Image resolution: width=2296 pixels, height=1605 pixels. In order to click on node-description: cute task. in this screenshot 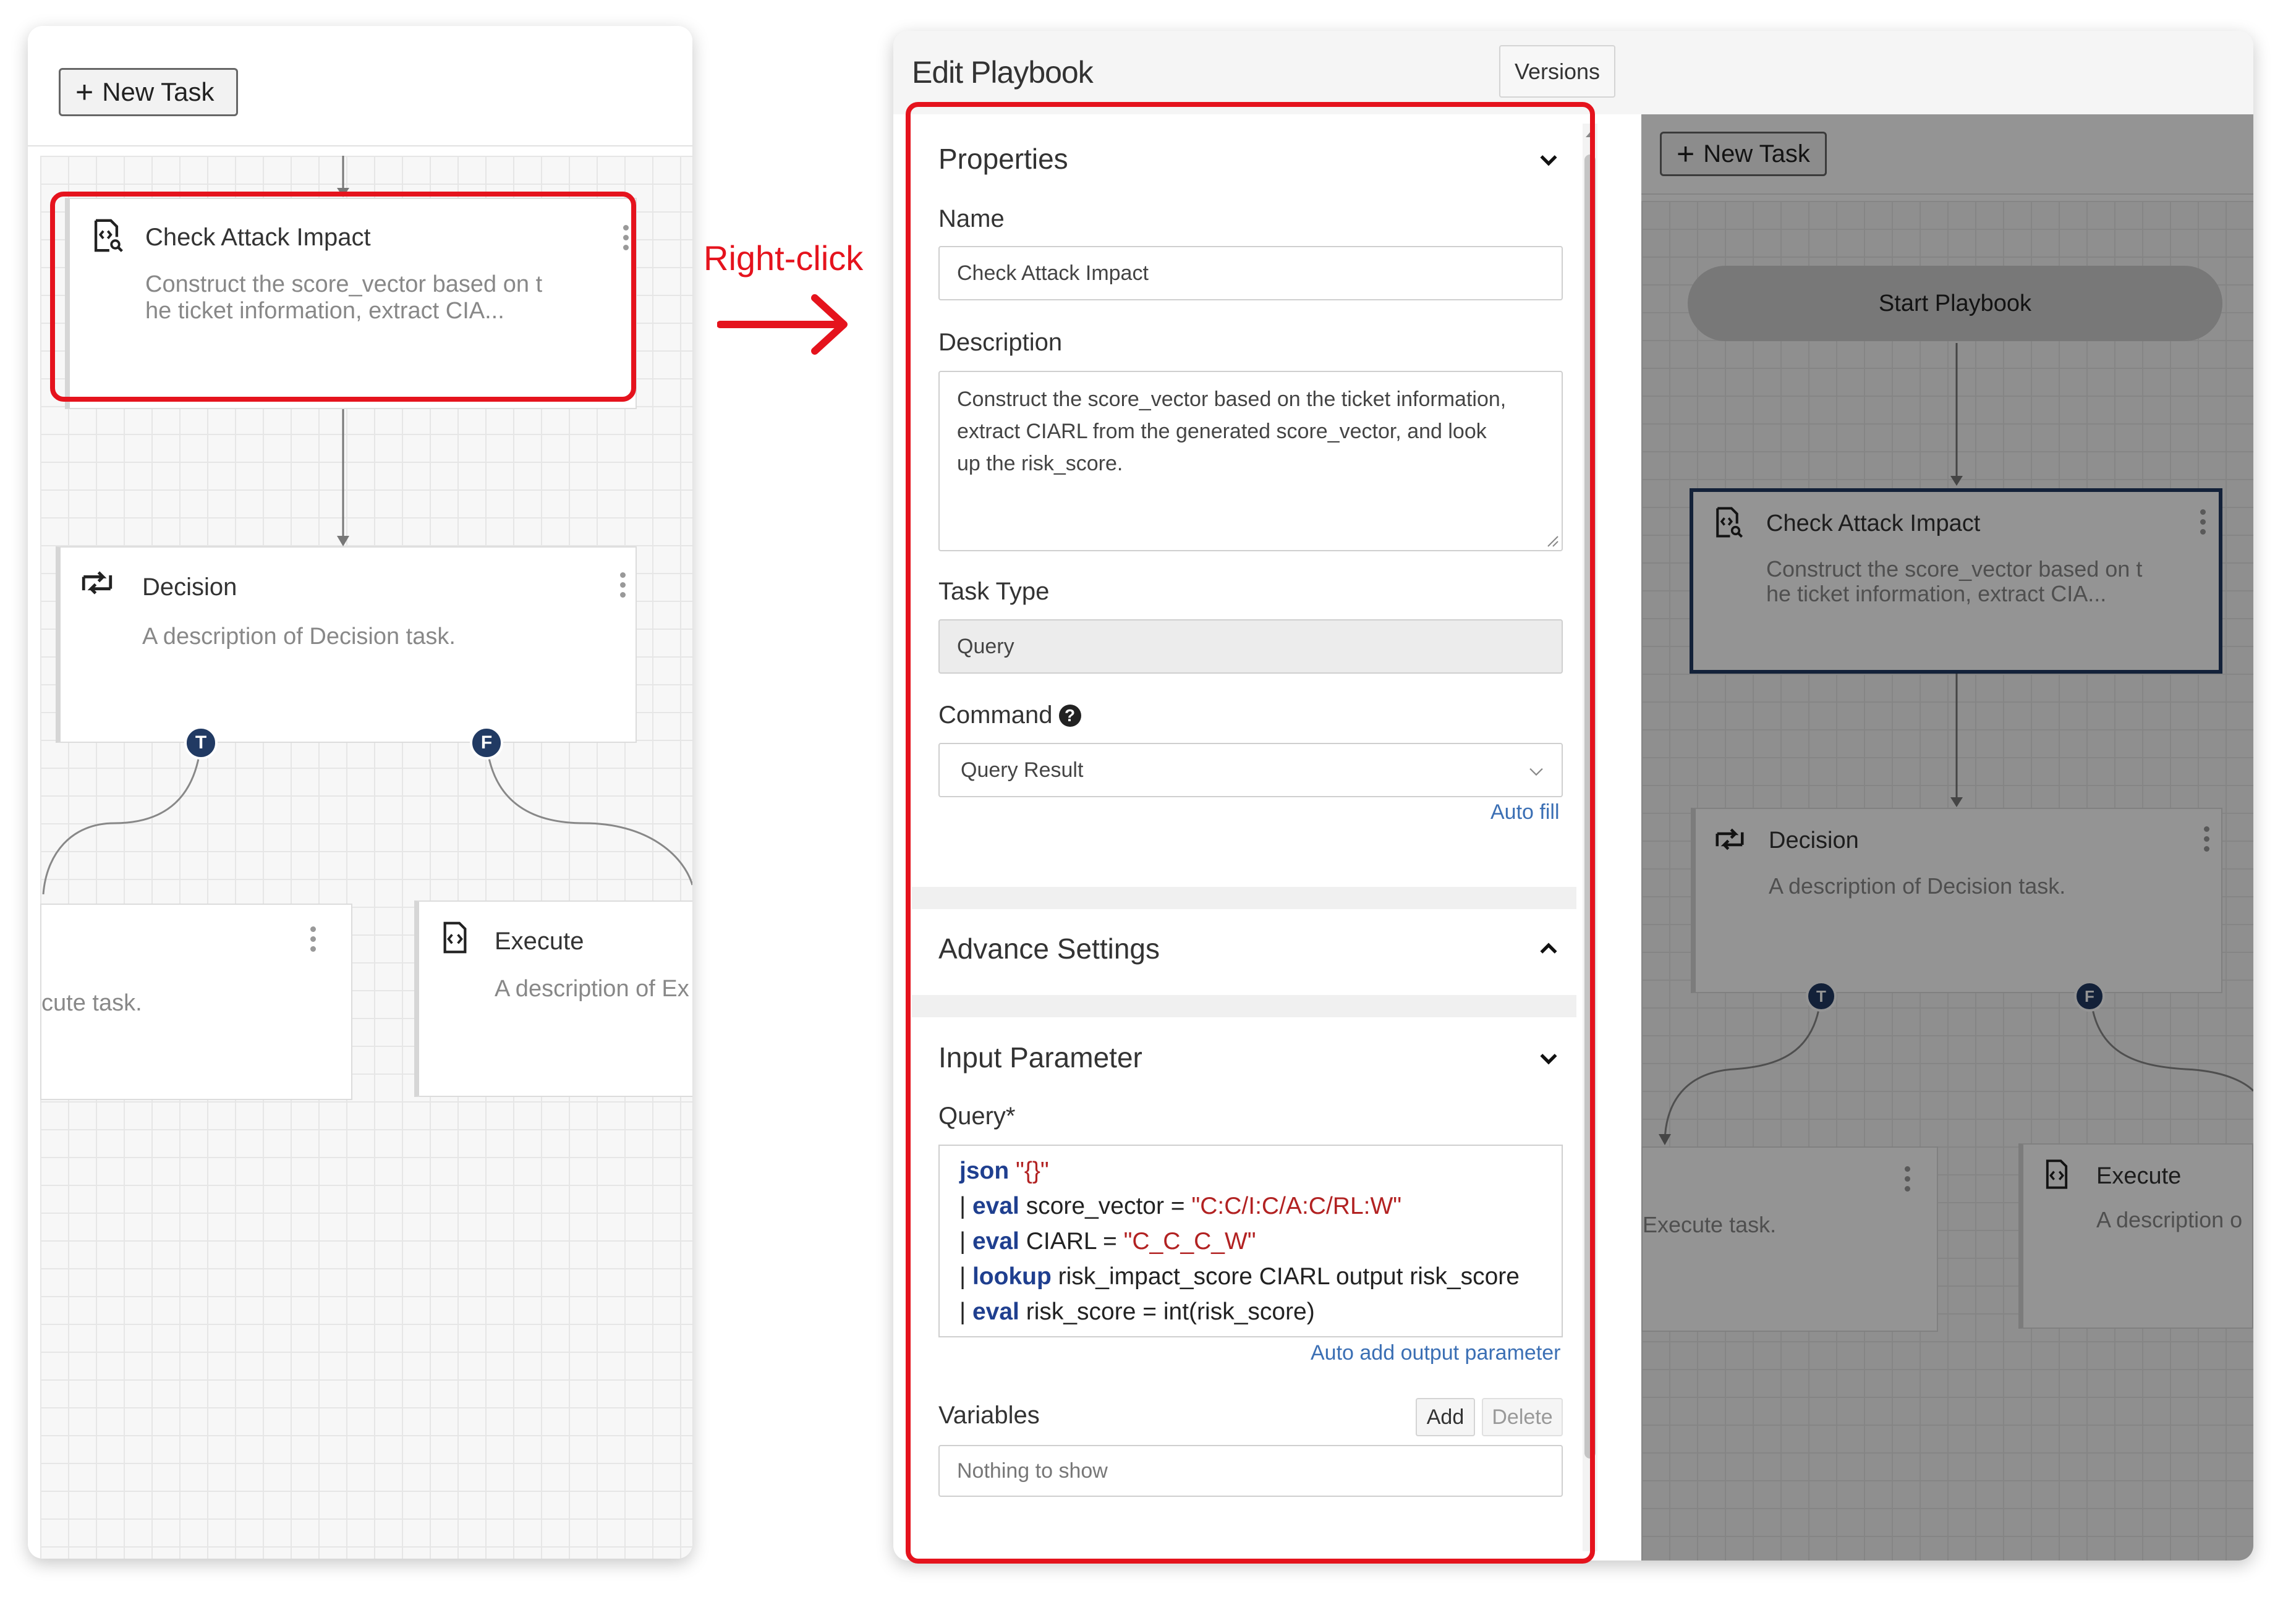, I will do `click(91, 1003)`.